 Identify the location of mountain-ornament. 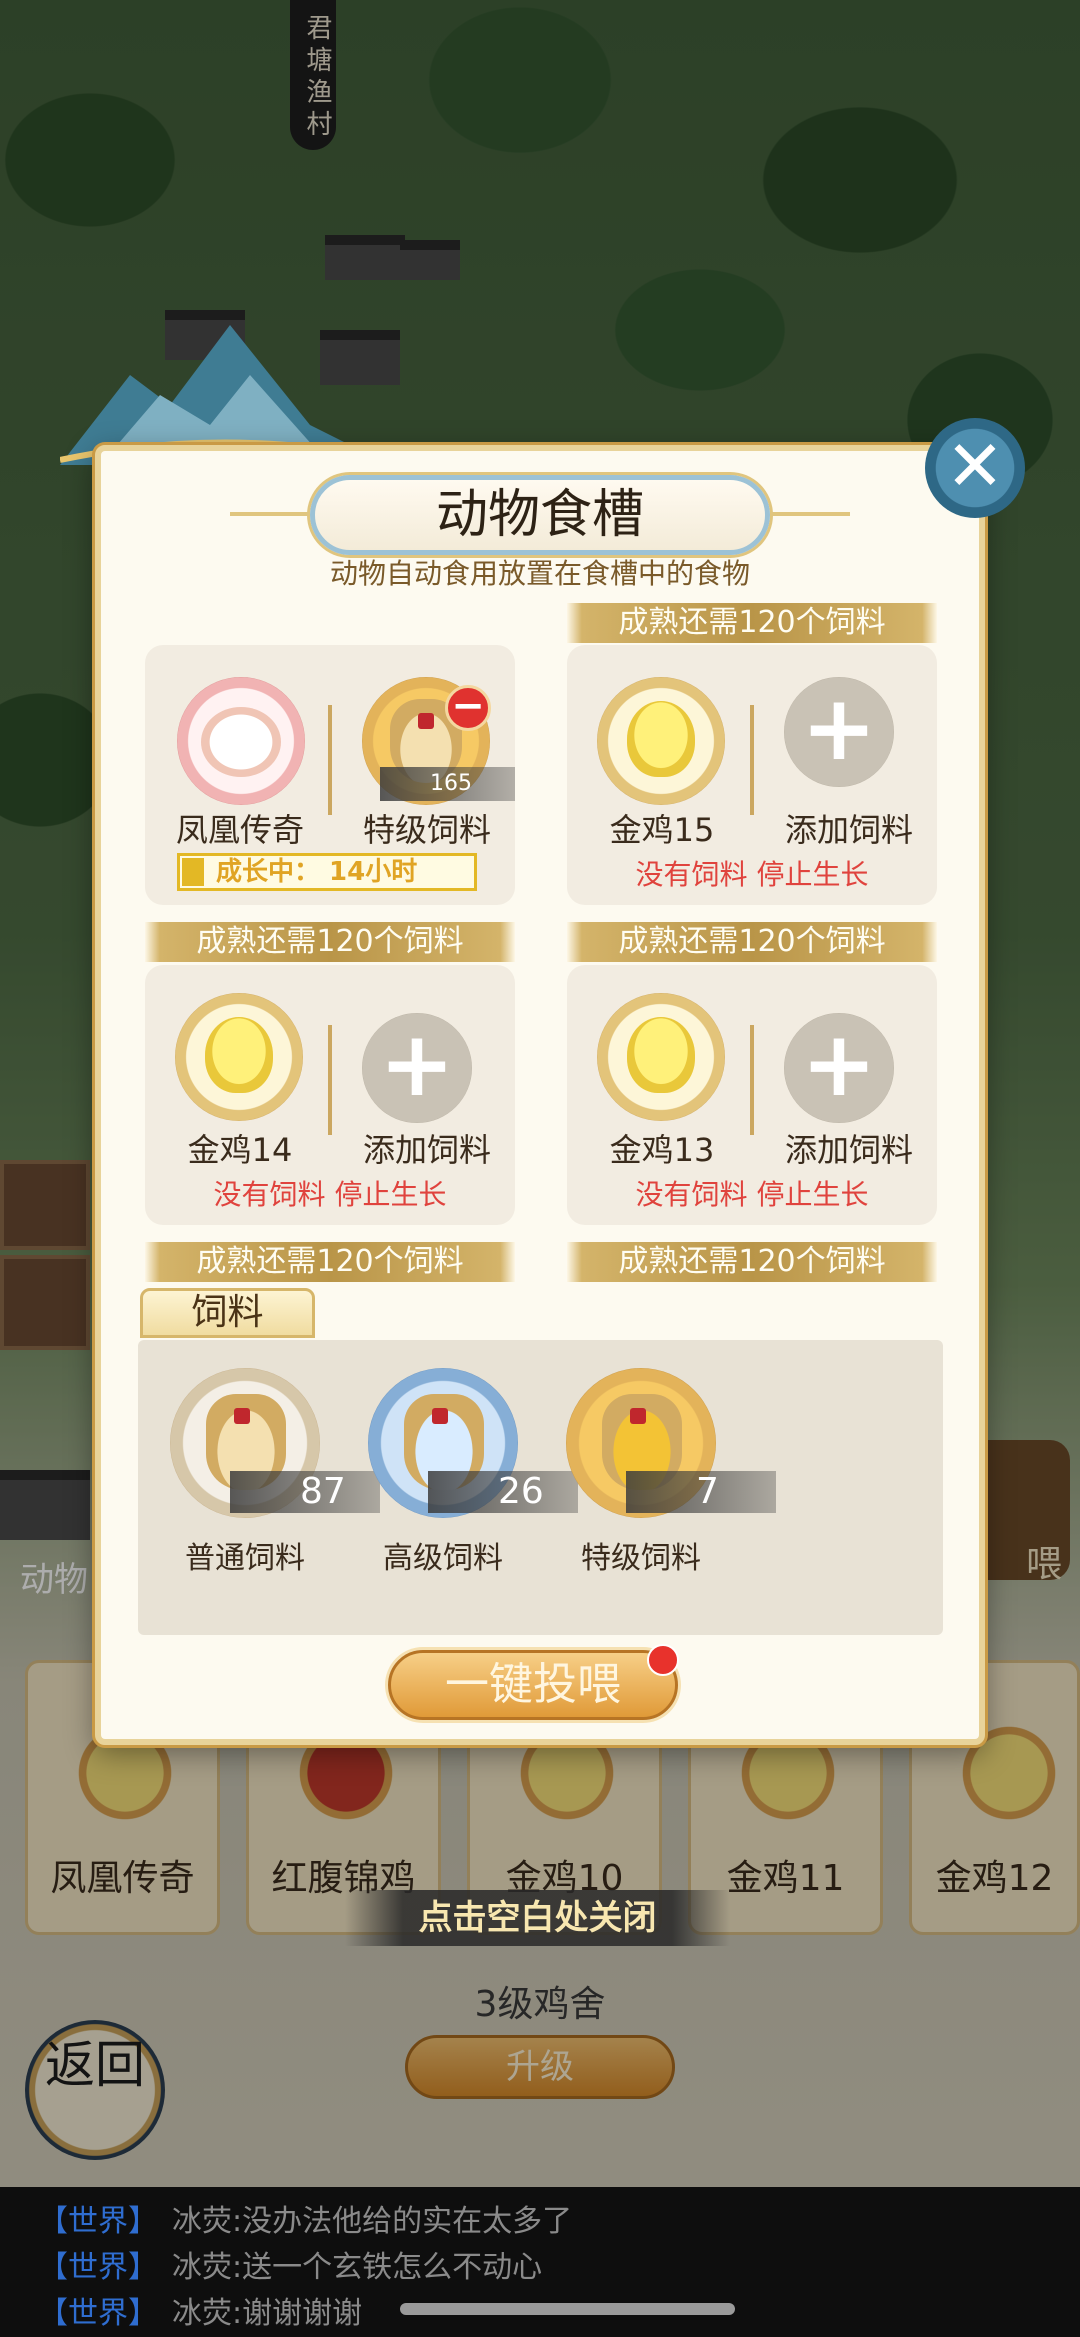
(225, 395).